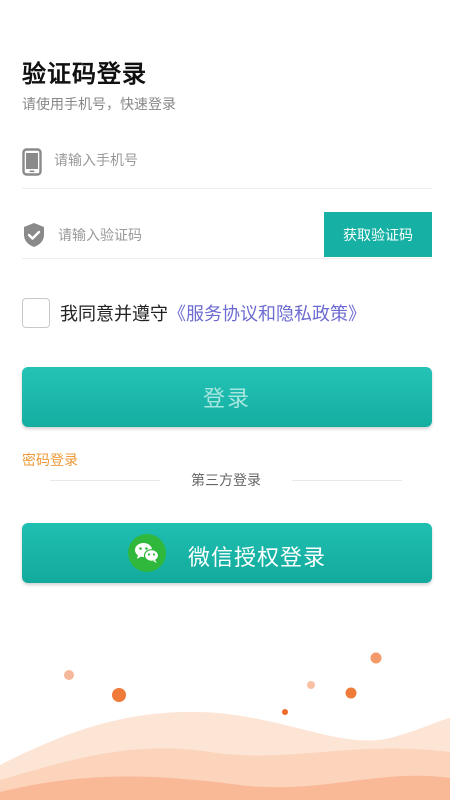  Describe the element at coordinates (36, 313) in the screenshot. I see `agreement-checkbox` at that location.